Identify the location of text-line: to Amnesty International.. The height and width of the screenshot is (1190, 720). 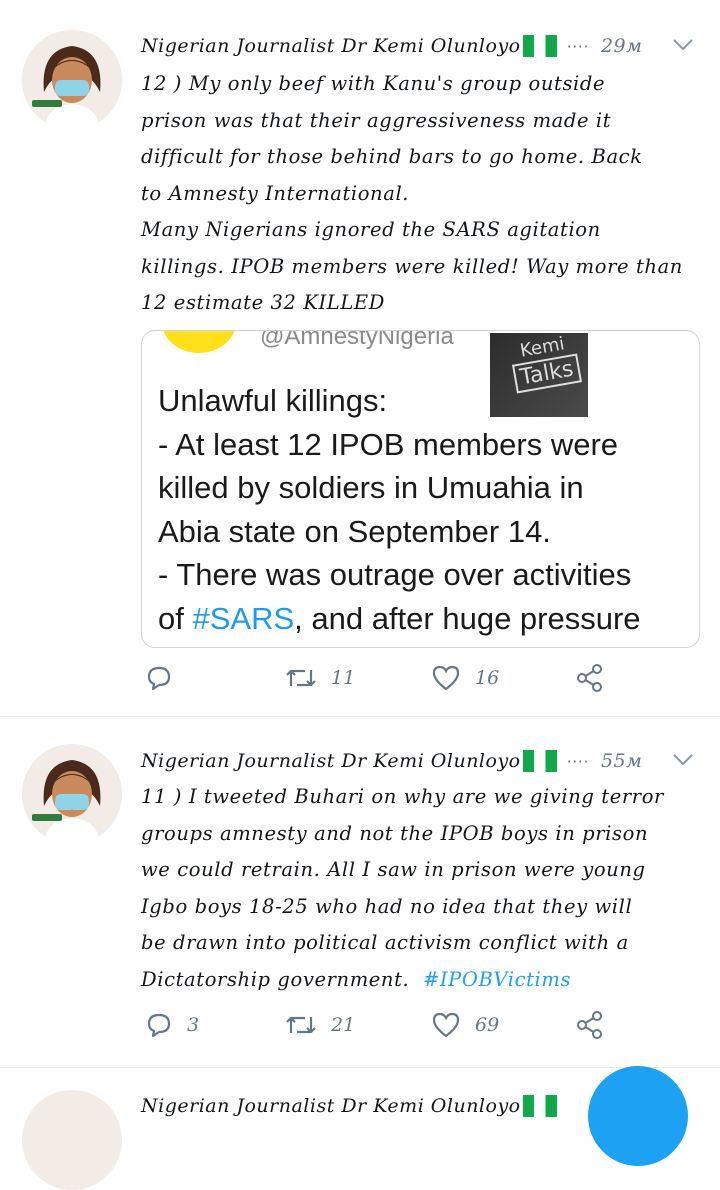
(275, 193).